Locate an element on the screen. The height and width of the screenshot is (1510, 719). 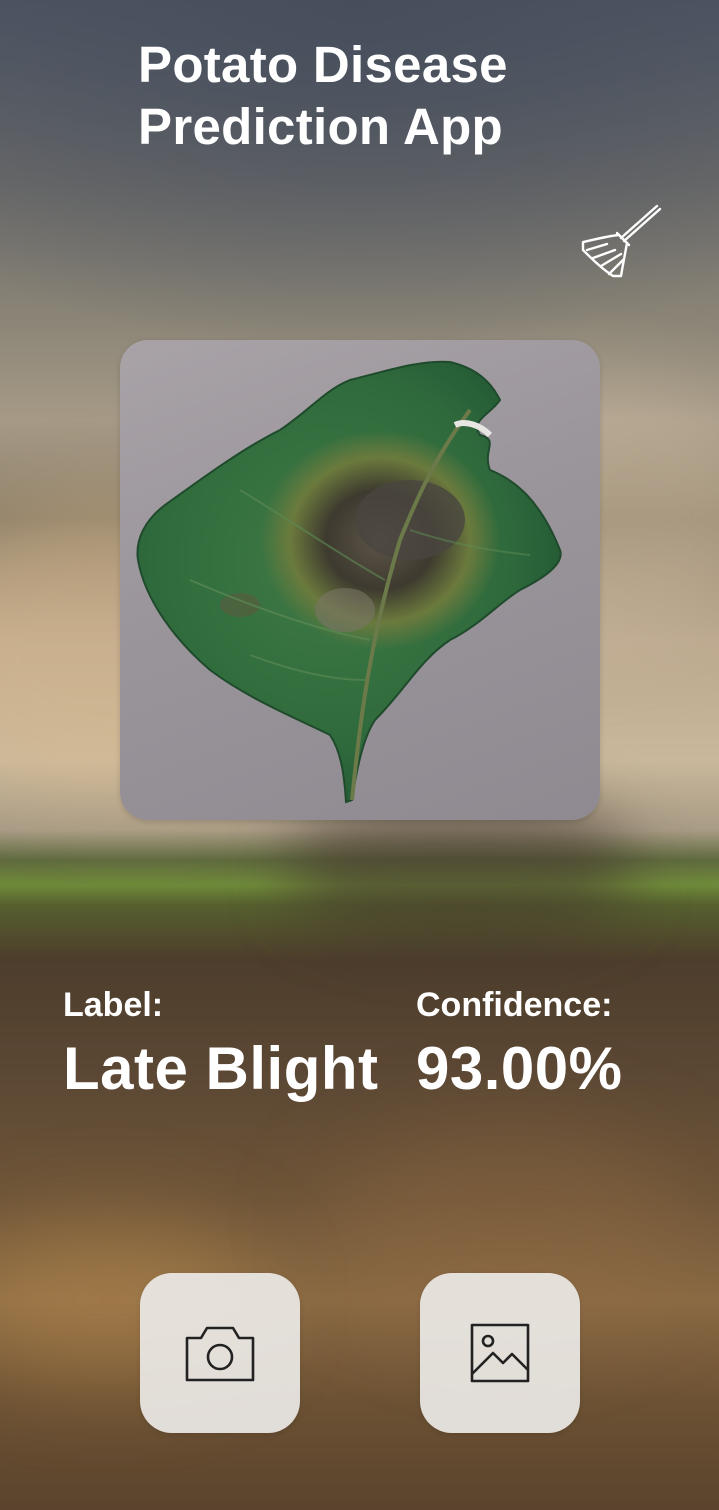
app-title: Potato Disease Prediction App is located at coordinates (323, 95).